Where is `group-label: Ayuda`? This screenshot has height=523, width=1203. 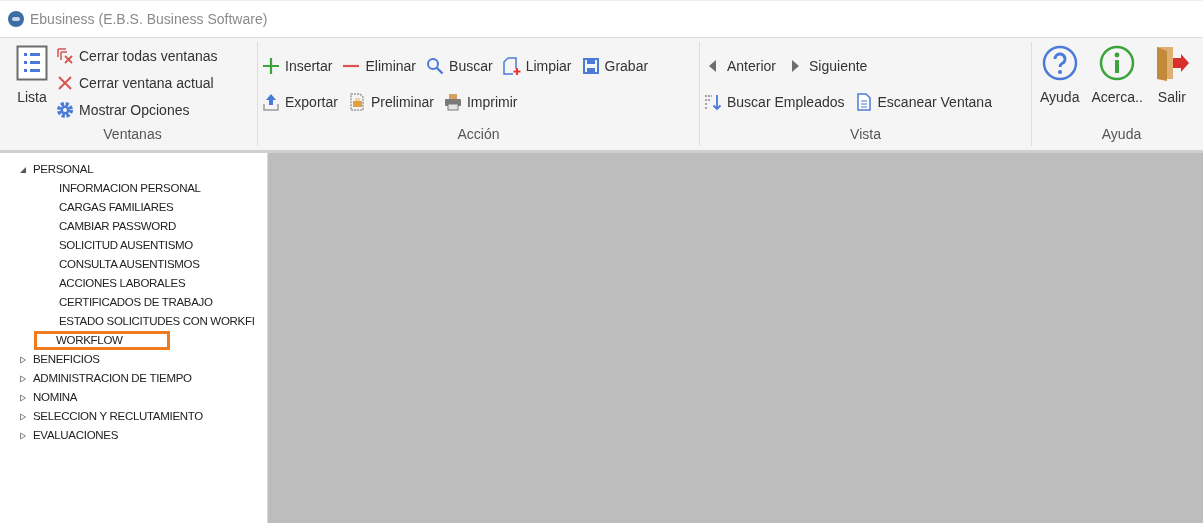 group-label: Ayuda is located at coordinates (1121, 134).